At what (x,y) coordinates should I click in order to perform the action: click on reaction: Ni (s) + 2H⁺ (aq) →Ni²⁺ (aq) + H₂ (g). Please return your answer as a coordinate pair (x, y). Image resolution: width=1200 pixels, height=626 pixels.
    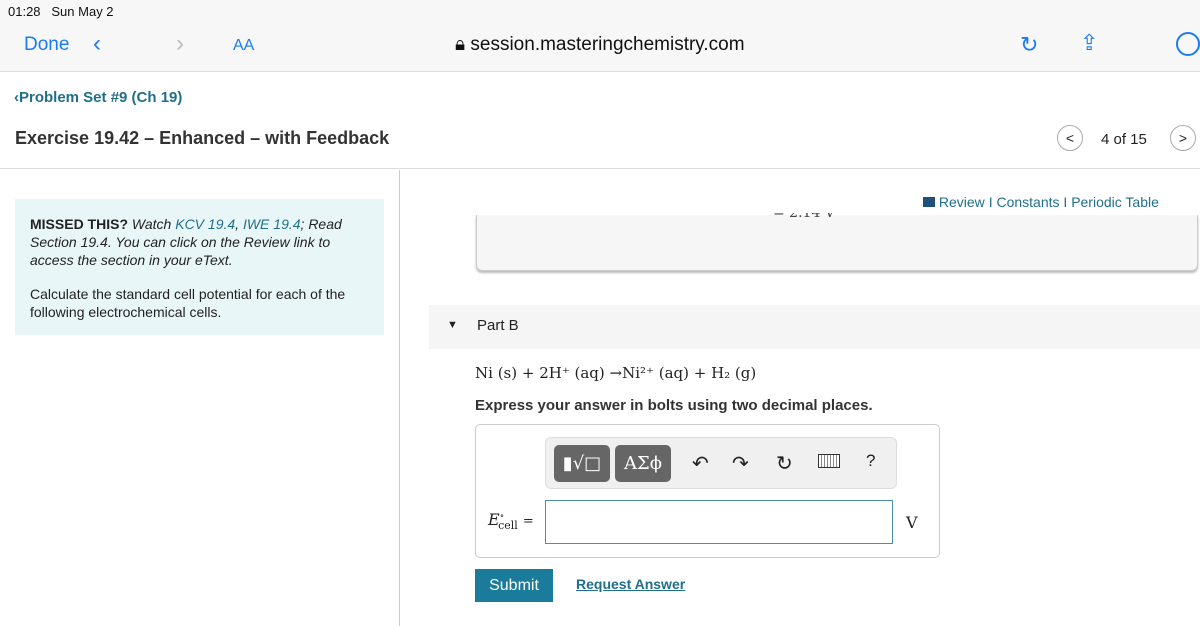
    Looking at the image, I should click on (616, 373).